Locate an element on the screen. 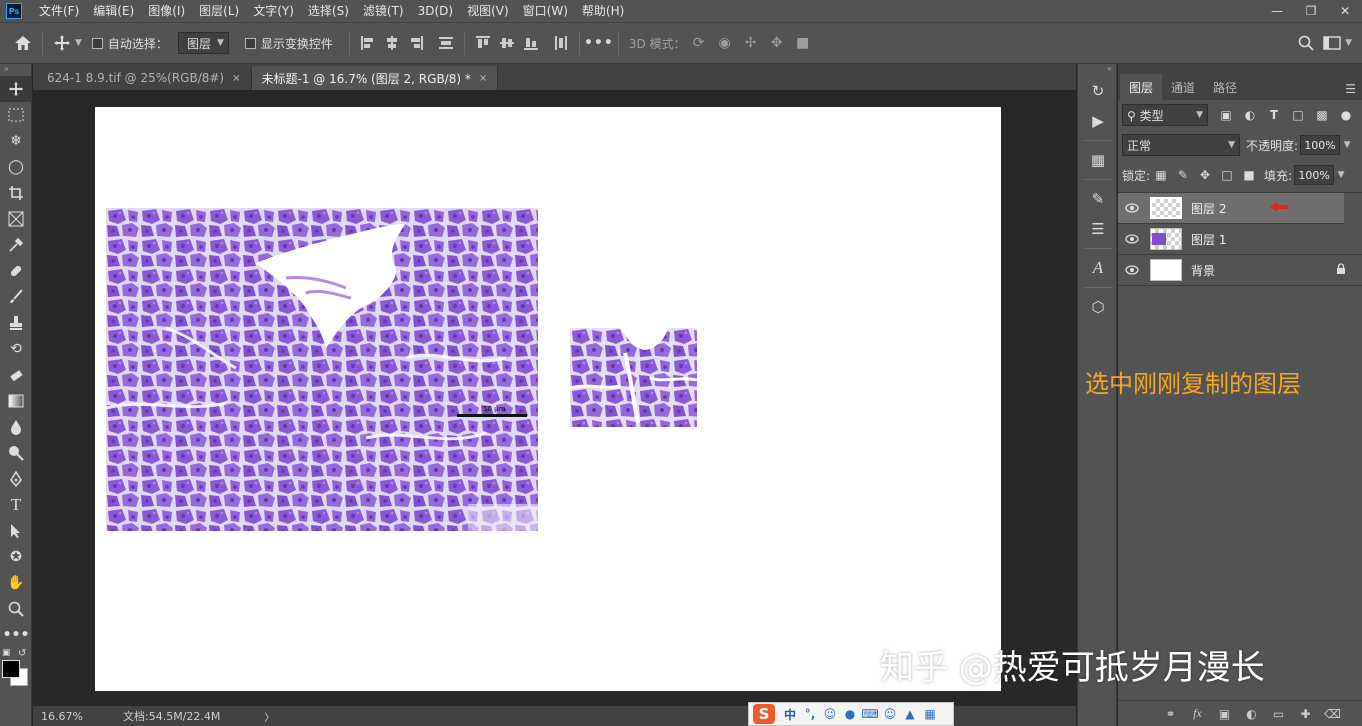  zoom-tool-icon is located at coordinates (16, 609).